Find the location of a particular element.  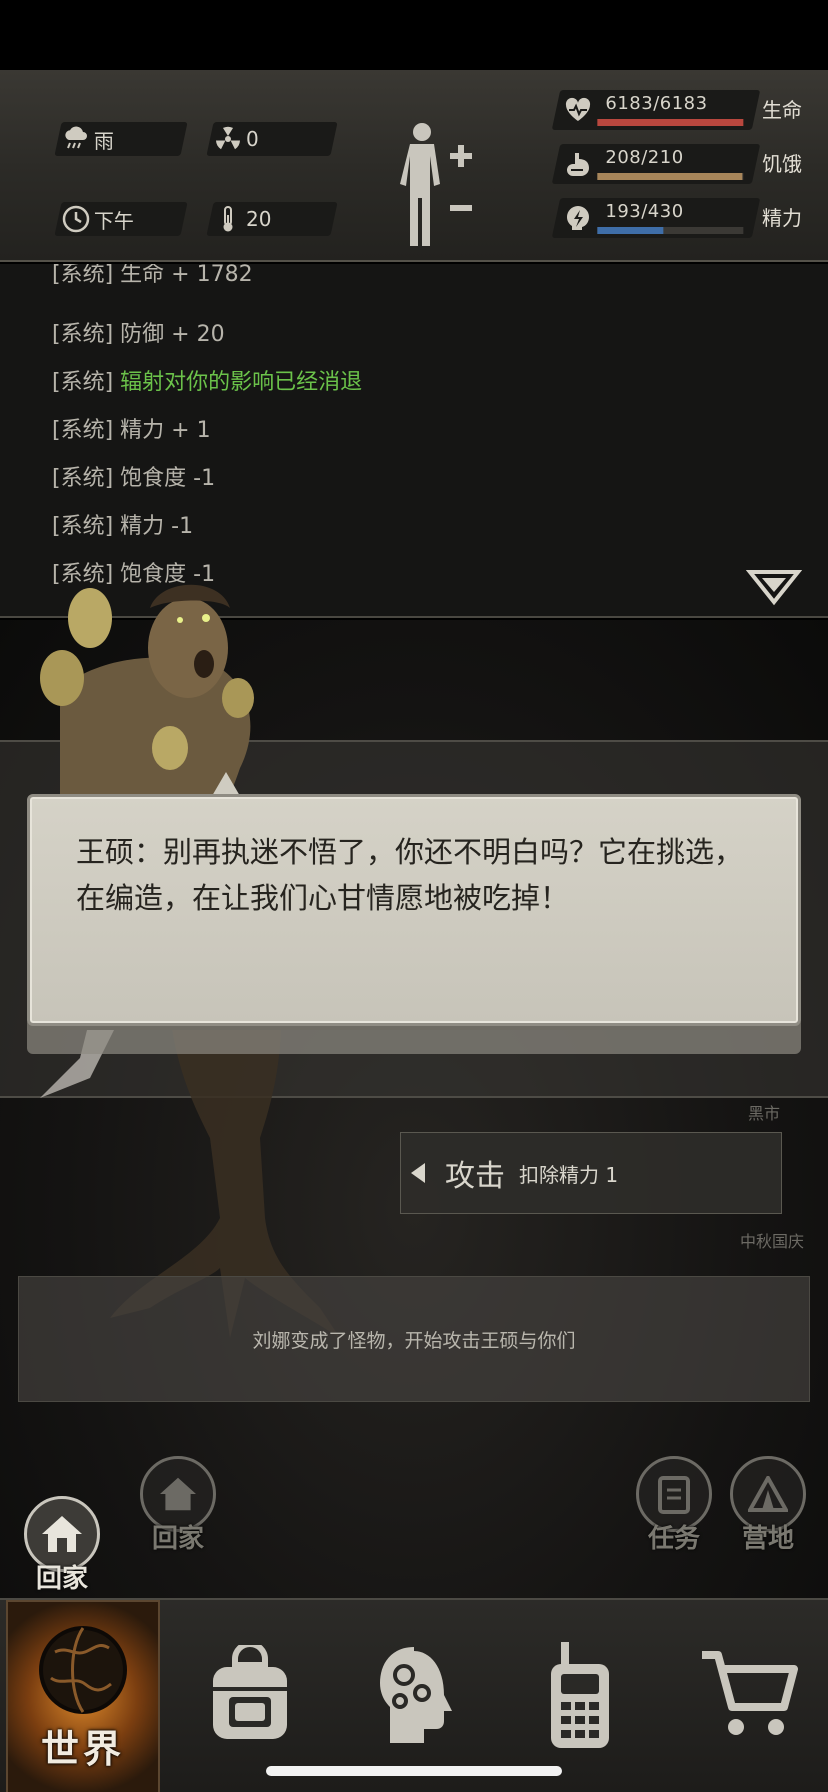

life-bar-fill is located at coordinates (670, 122).